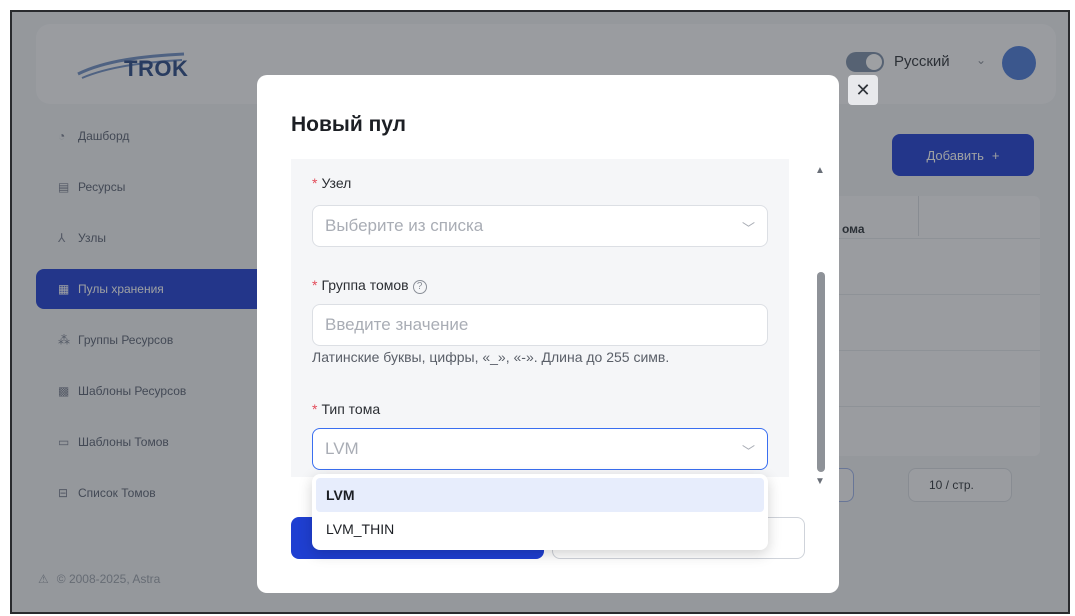  I want to click on dropdown-option-lvm: LVM, so click(540, 495).